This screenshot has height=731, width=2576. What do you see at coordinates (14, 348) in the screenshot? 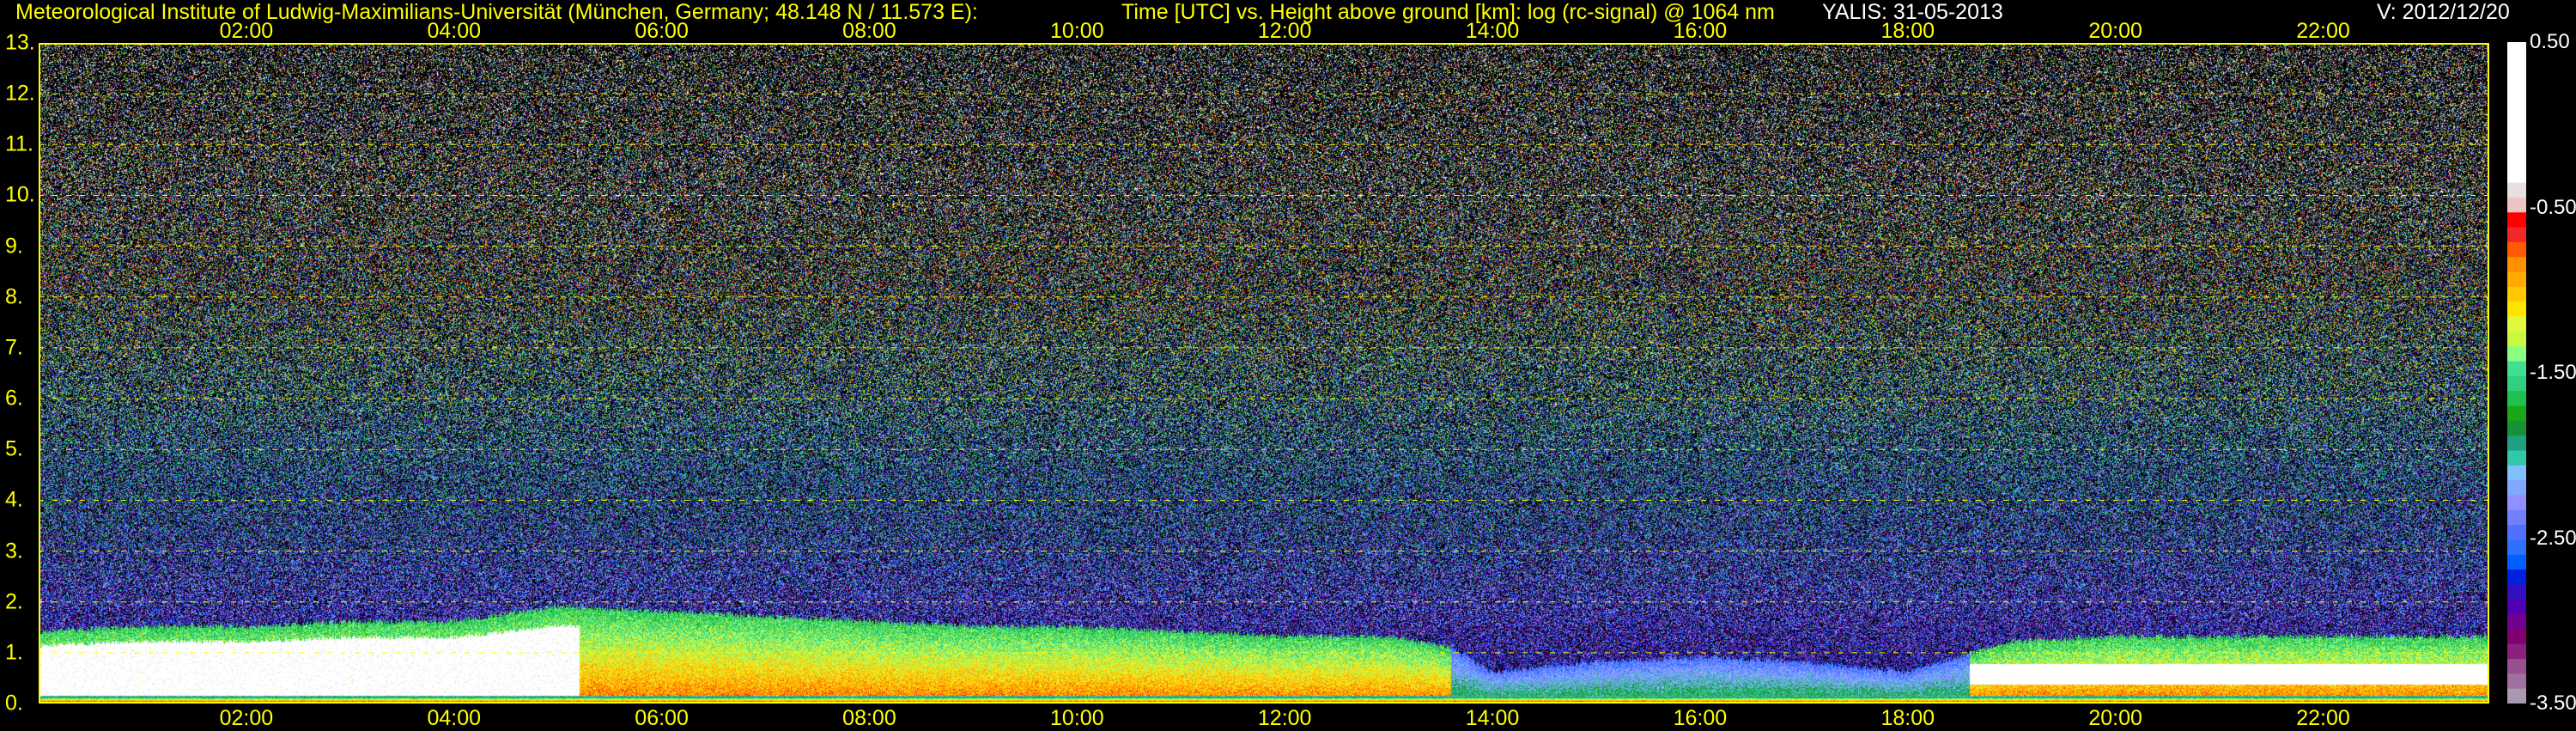
I see `y-tick-label: 7.` at bounding box center [14, 348].